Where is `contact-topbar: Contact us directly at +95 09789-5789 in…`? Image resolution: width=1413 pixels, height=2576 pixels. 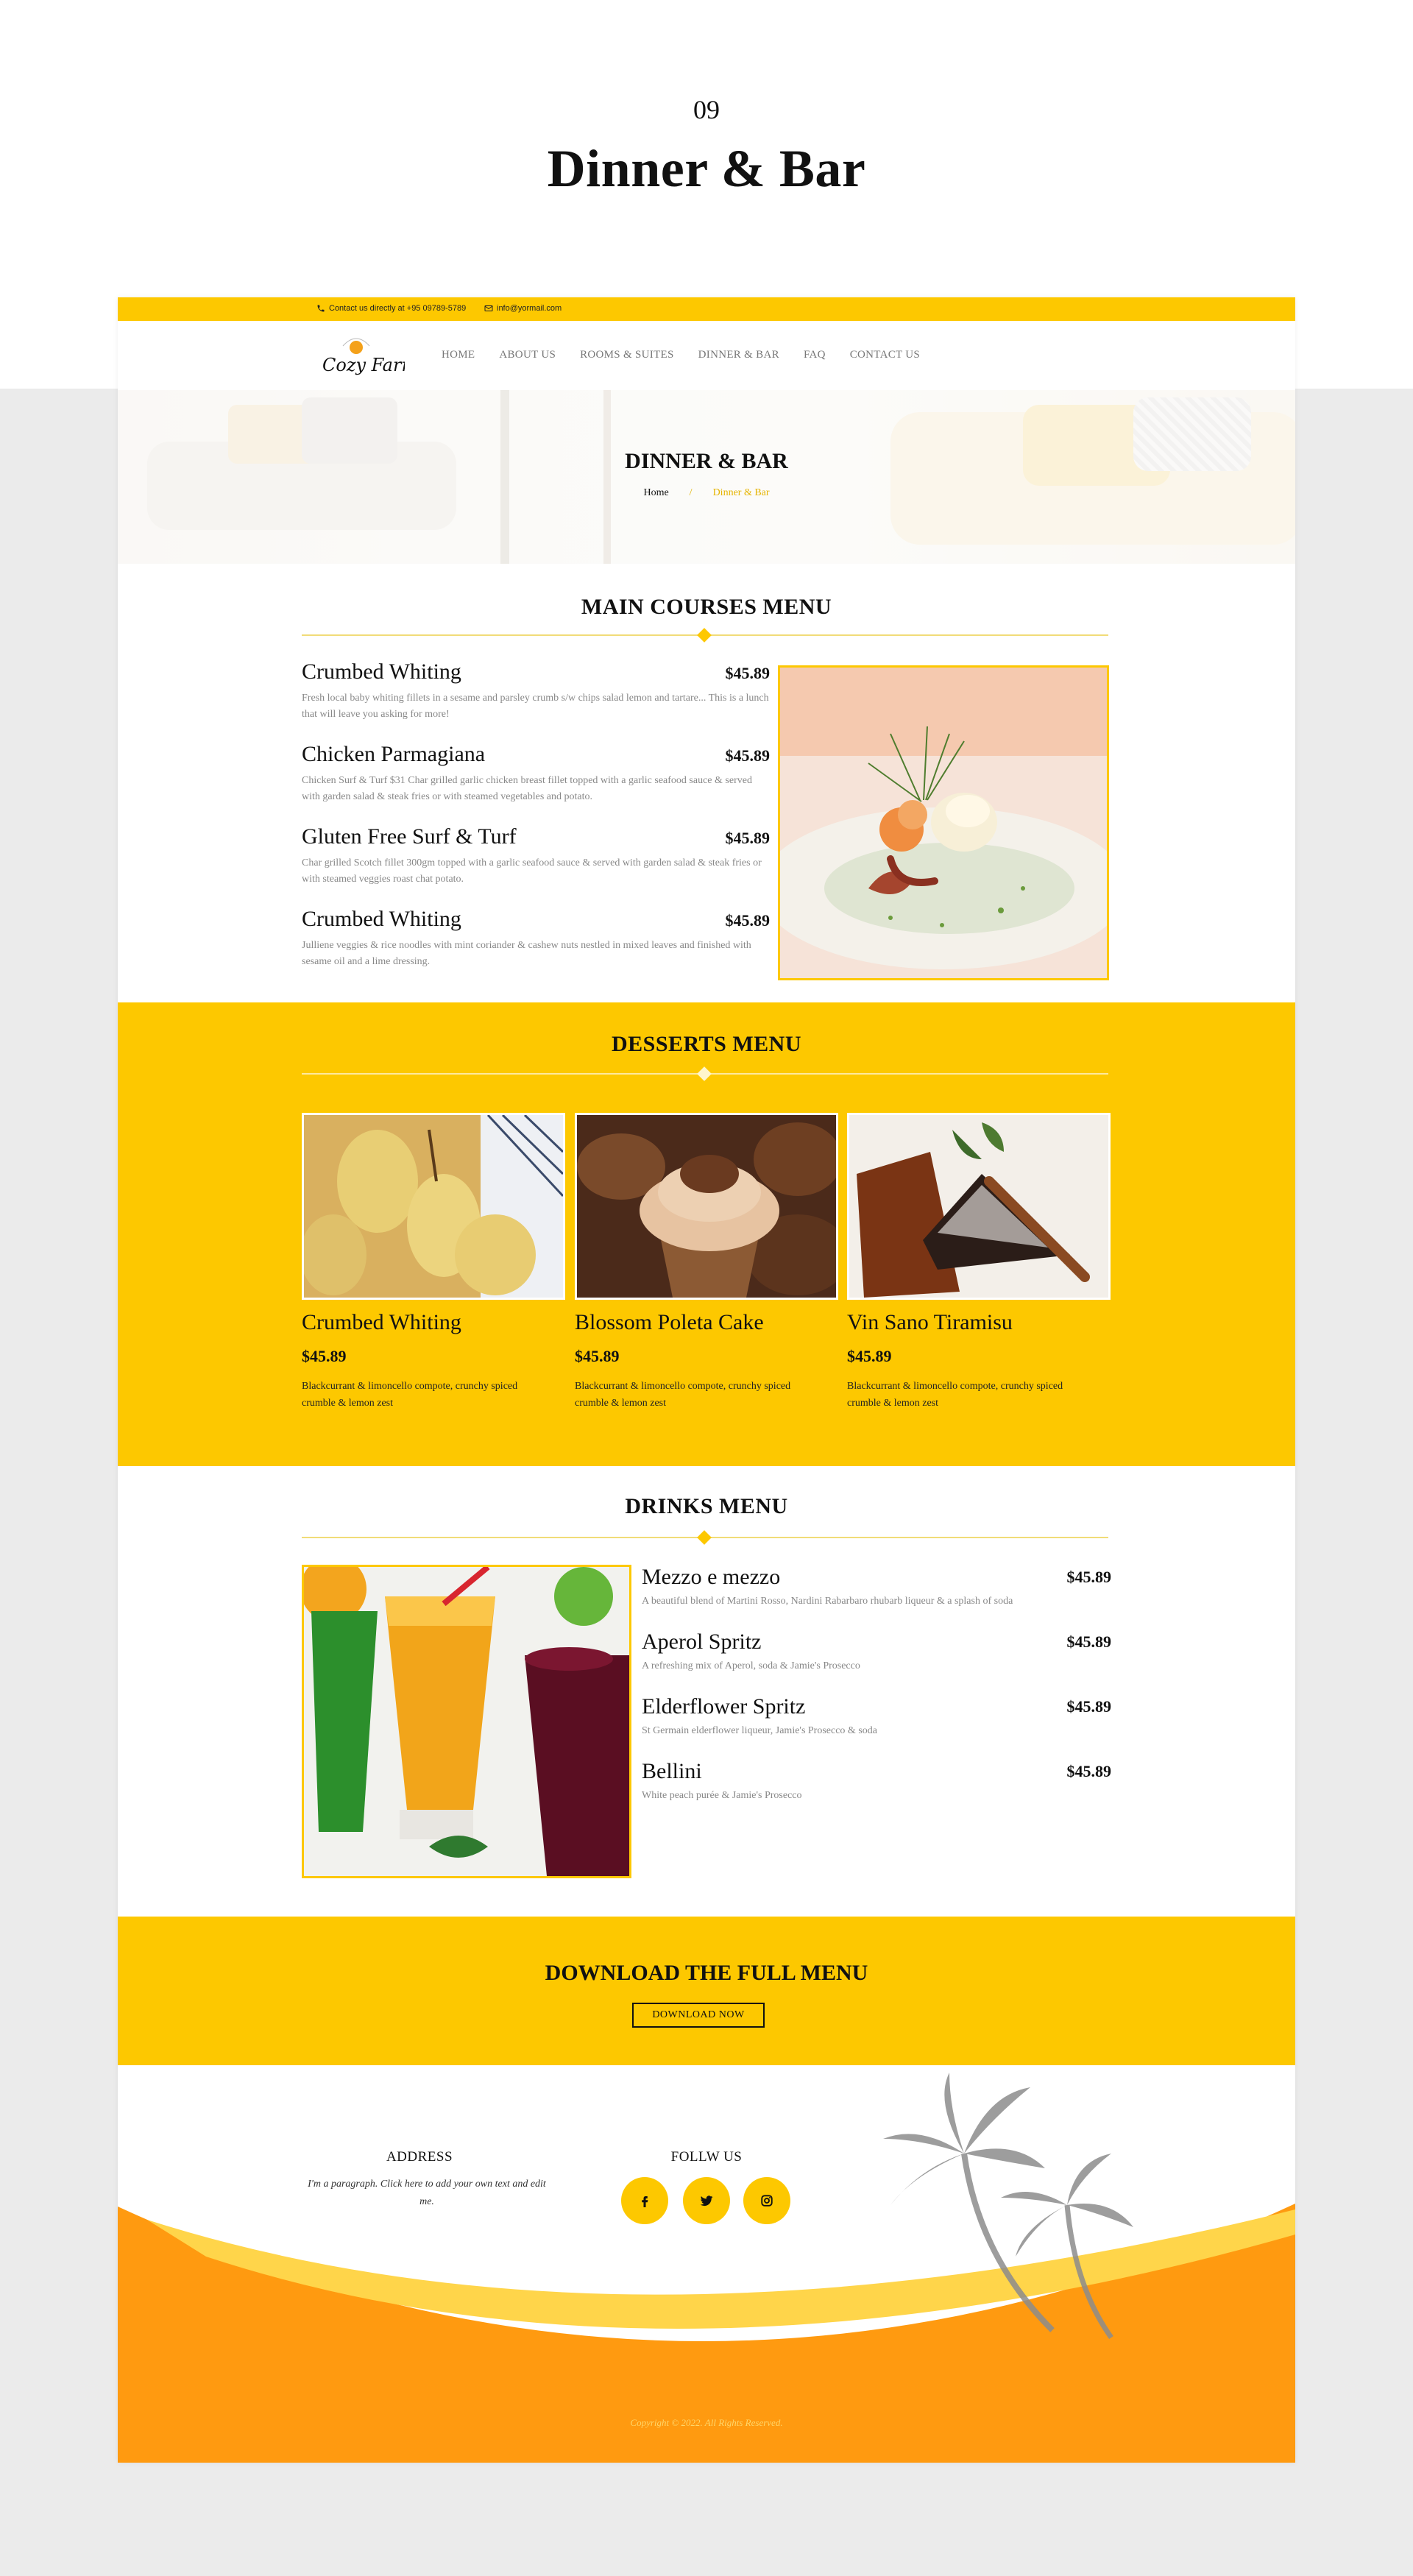
contact-topbar: Contact us directly at +95 09789-5789 in… is located at coordinates (706, 309).